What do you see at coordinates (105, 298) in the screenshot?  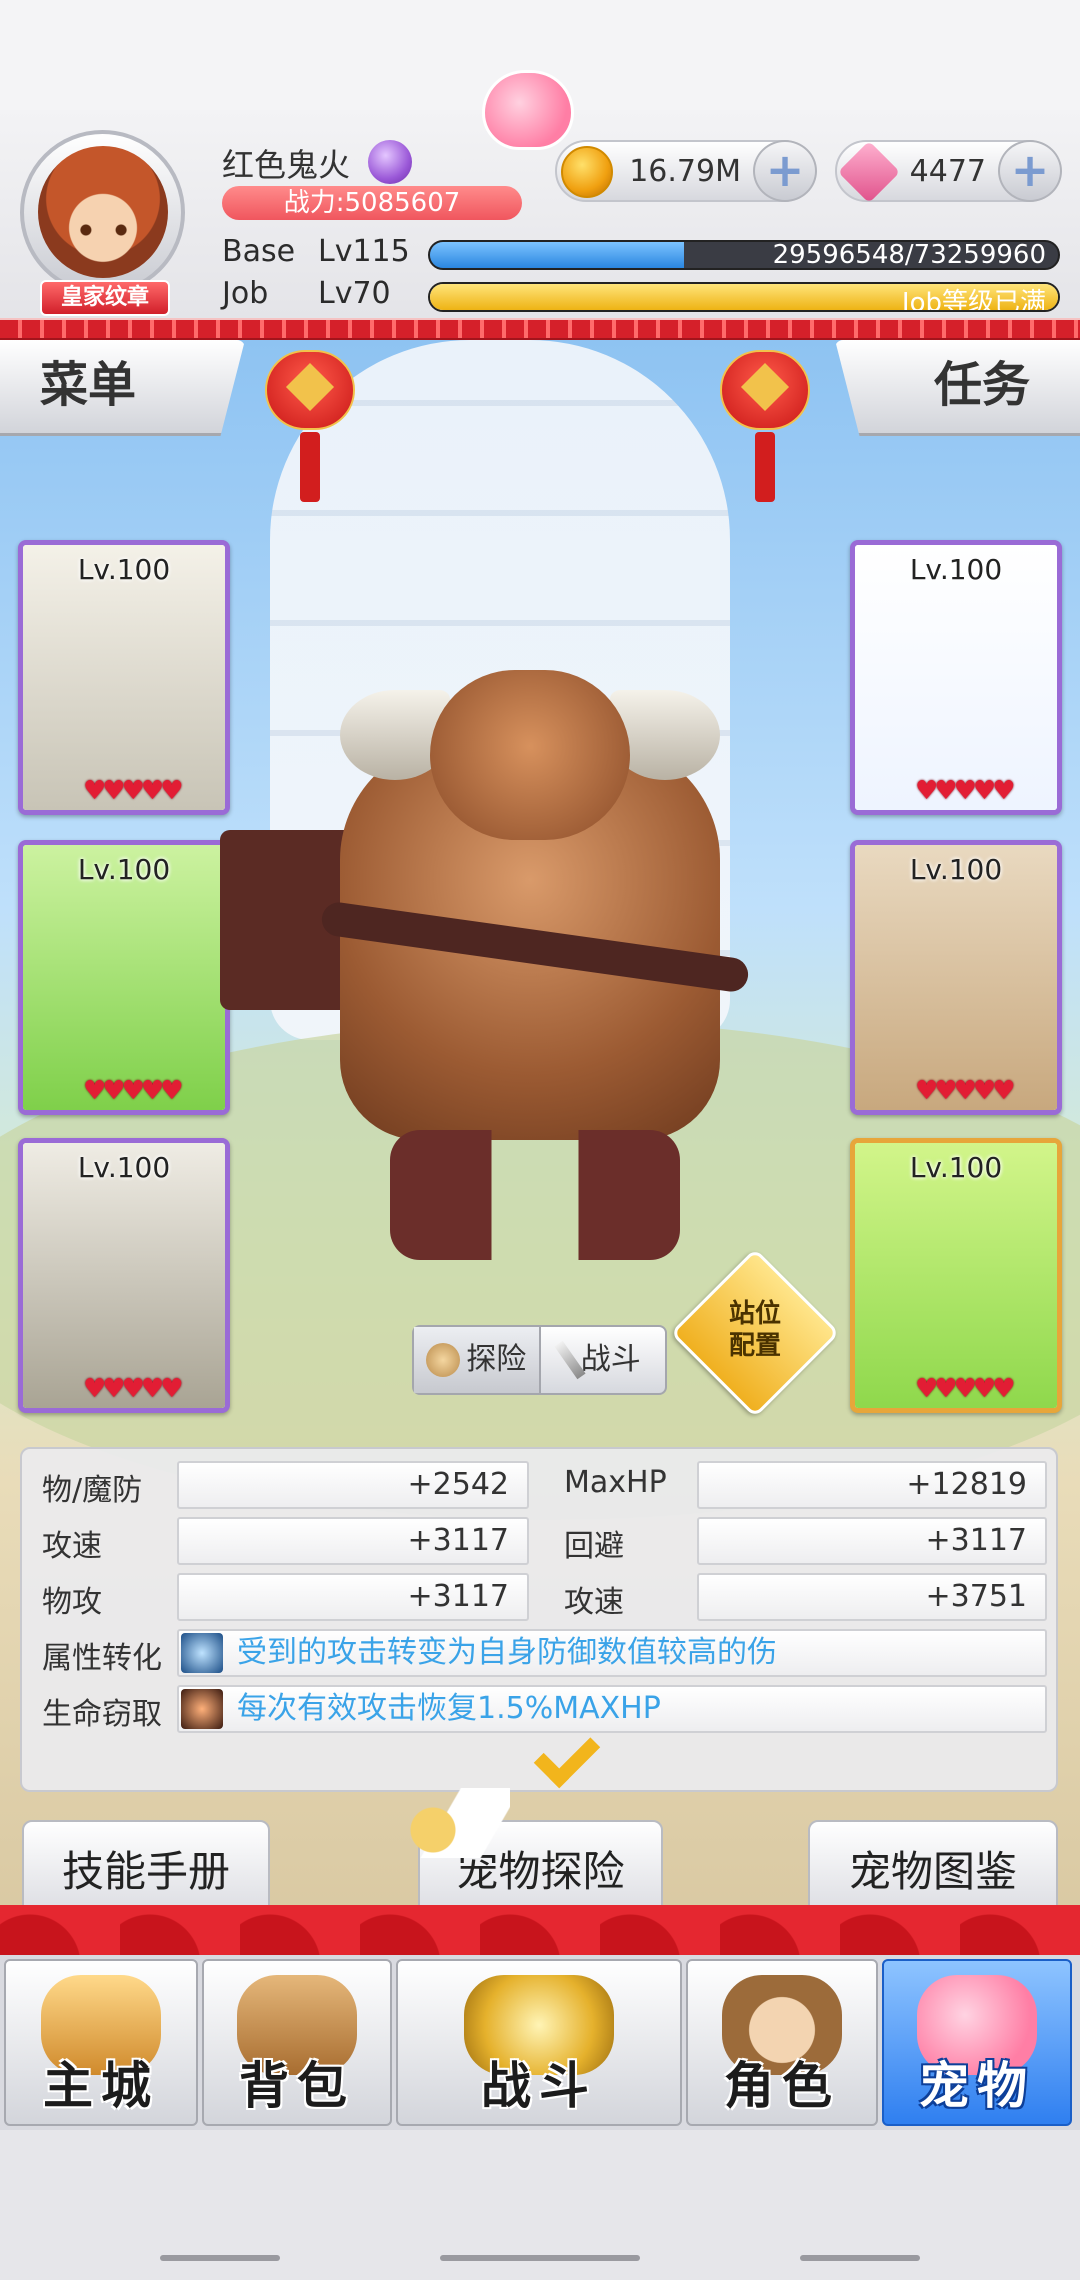 I see `title-badge: 皇家纹章` at bounding box center [105, 298].